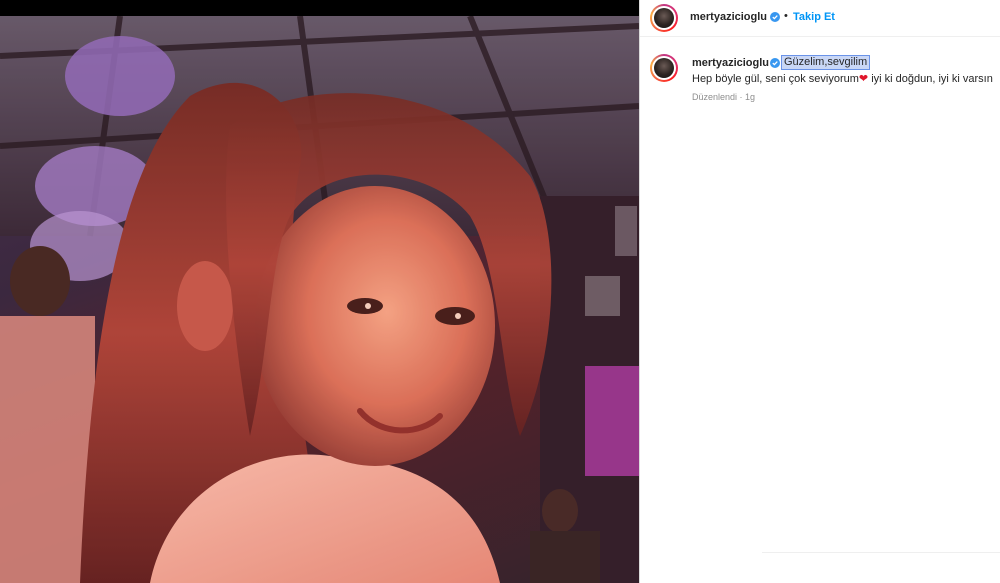 This screenshot has width=1000, height=583. What do you see at coordinates (724, 97) in the screenshot?
I see `caption-meta: Düzenlendi · 1g` at bounding box center [724, 97].